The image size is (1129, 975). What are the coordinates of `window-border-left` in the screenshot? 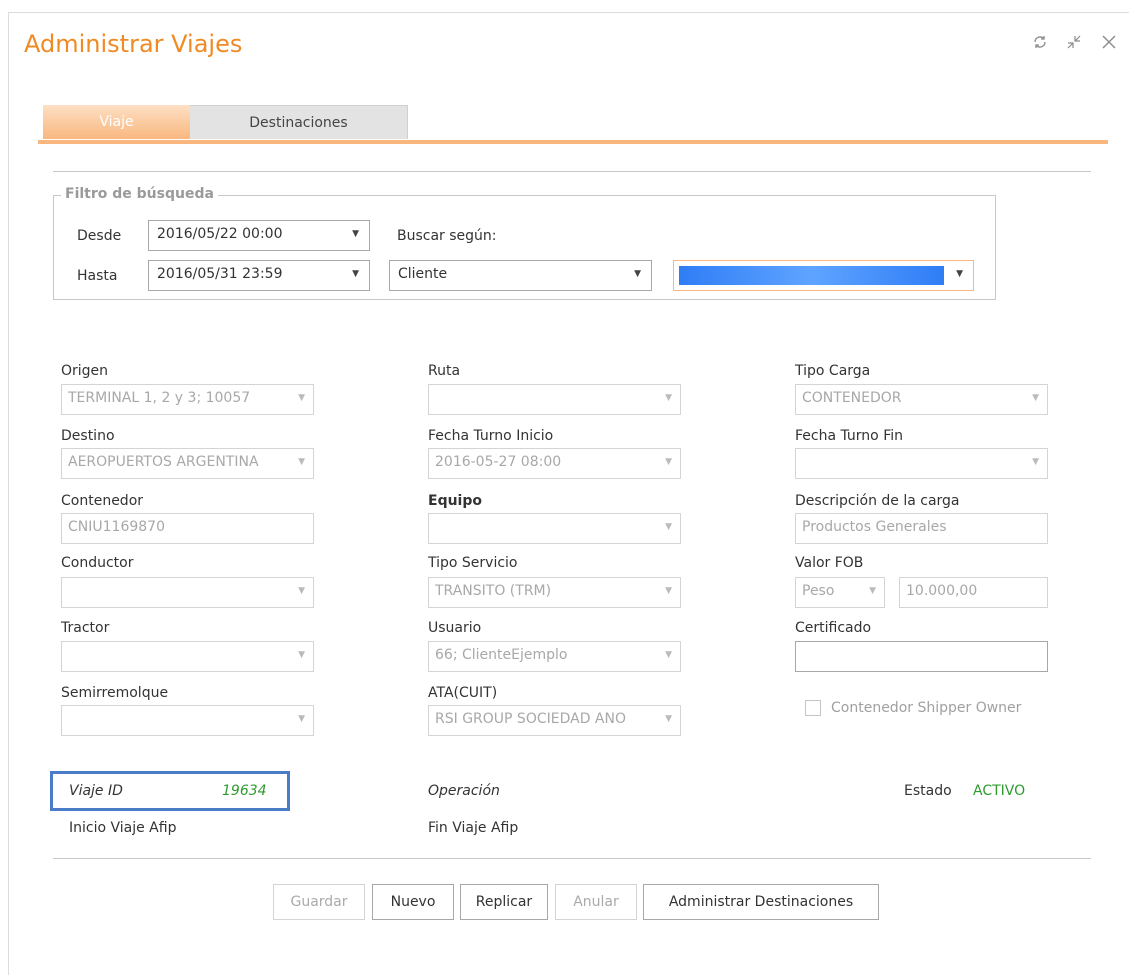 It's located at (8, 493).